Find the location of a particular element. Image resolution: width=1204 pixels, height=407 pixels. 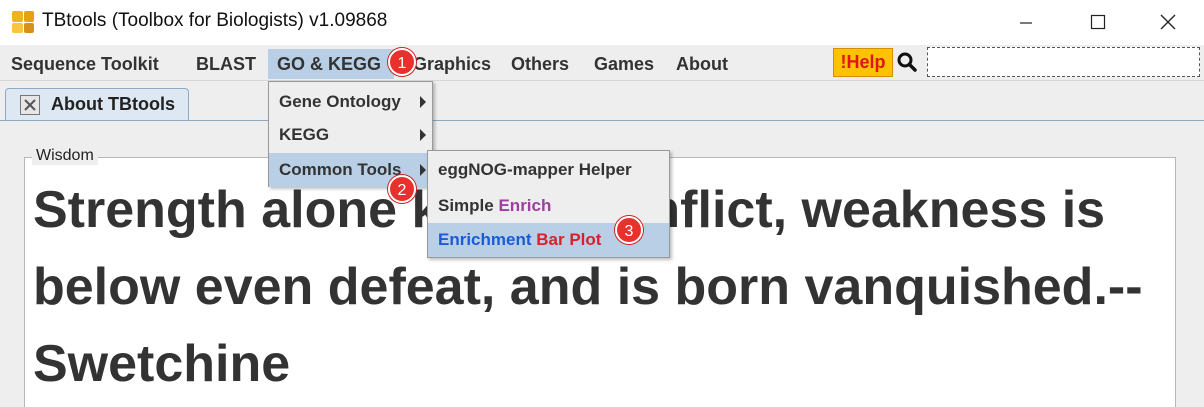

maximize-button is located at coordinates (1098, 22).